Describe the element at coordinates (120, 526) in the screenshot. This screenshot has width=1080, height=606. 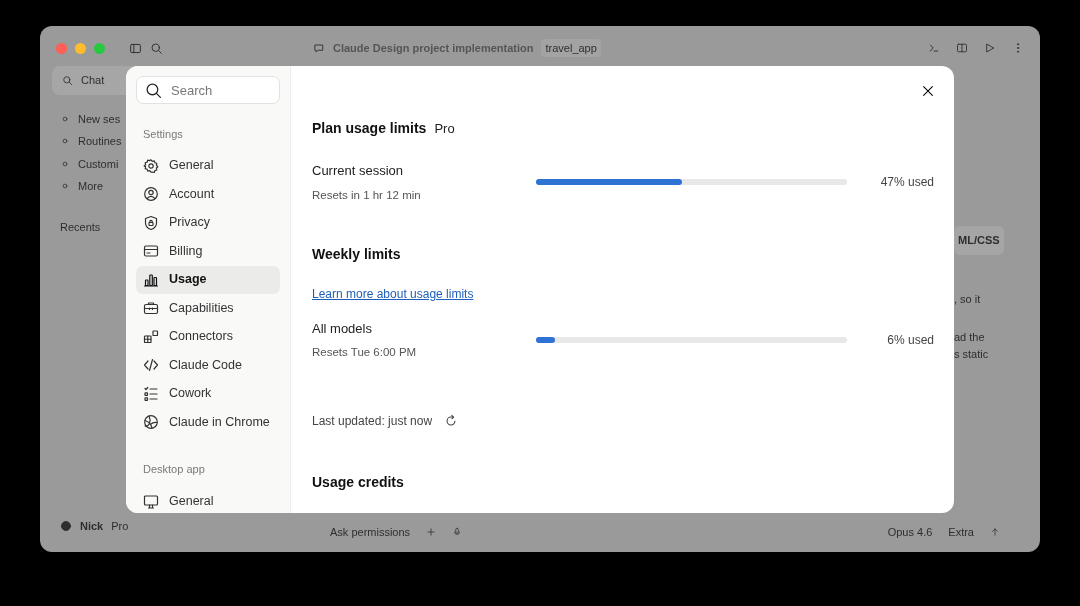
I see `plan-label: Pro` at that location.